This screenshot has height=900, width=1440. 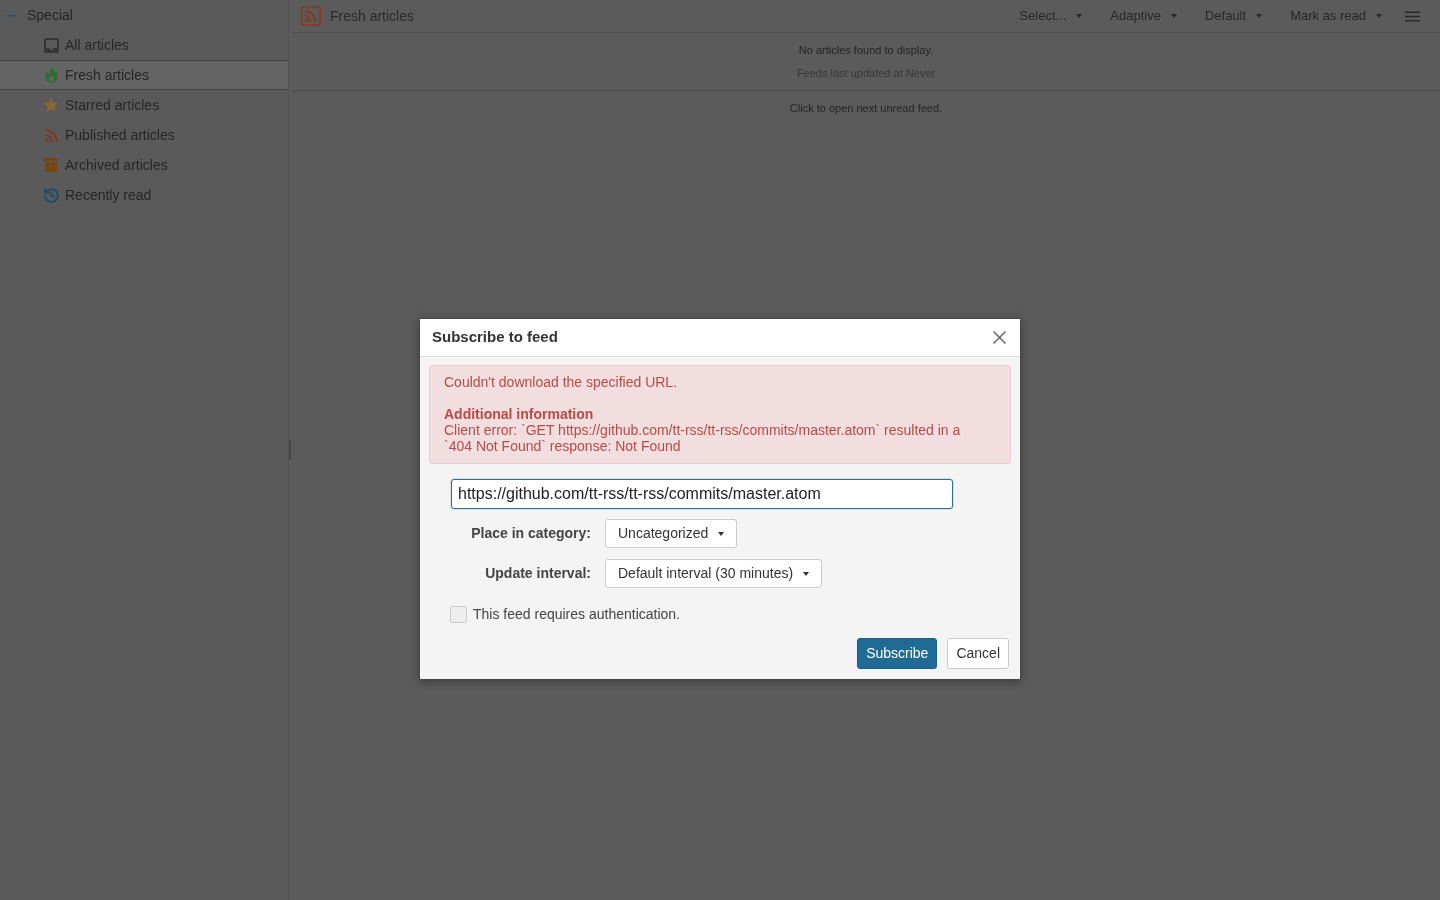 I want to click on subscribe-button: Subscribe, so click(x=897, y=653).